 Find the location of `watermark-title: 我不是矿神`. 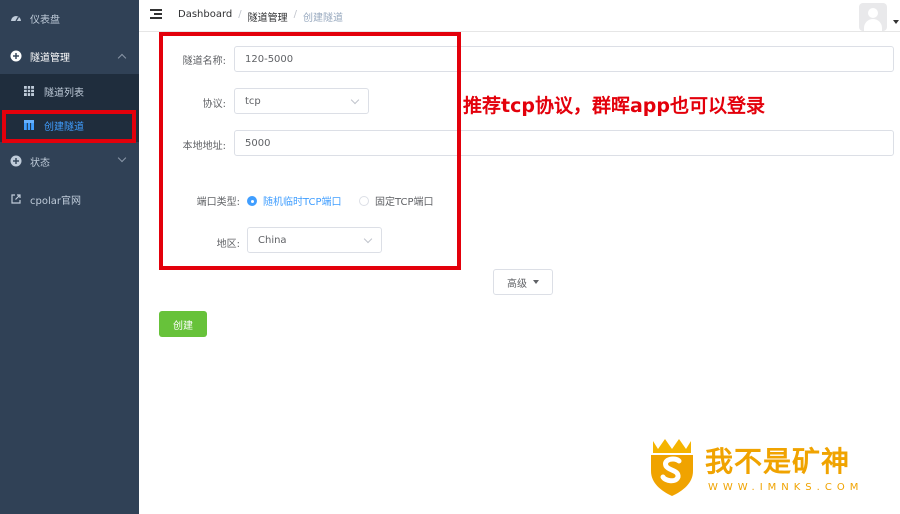

watermark-title: 我不是矿神 is located at coordinates (778, 461).